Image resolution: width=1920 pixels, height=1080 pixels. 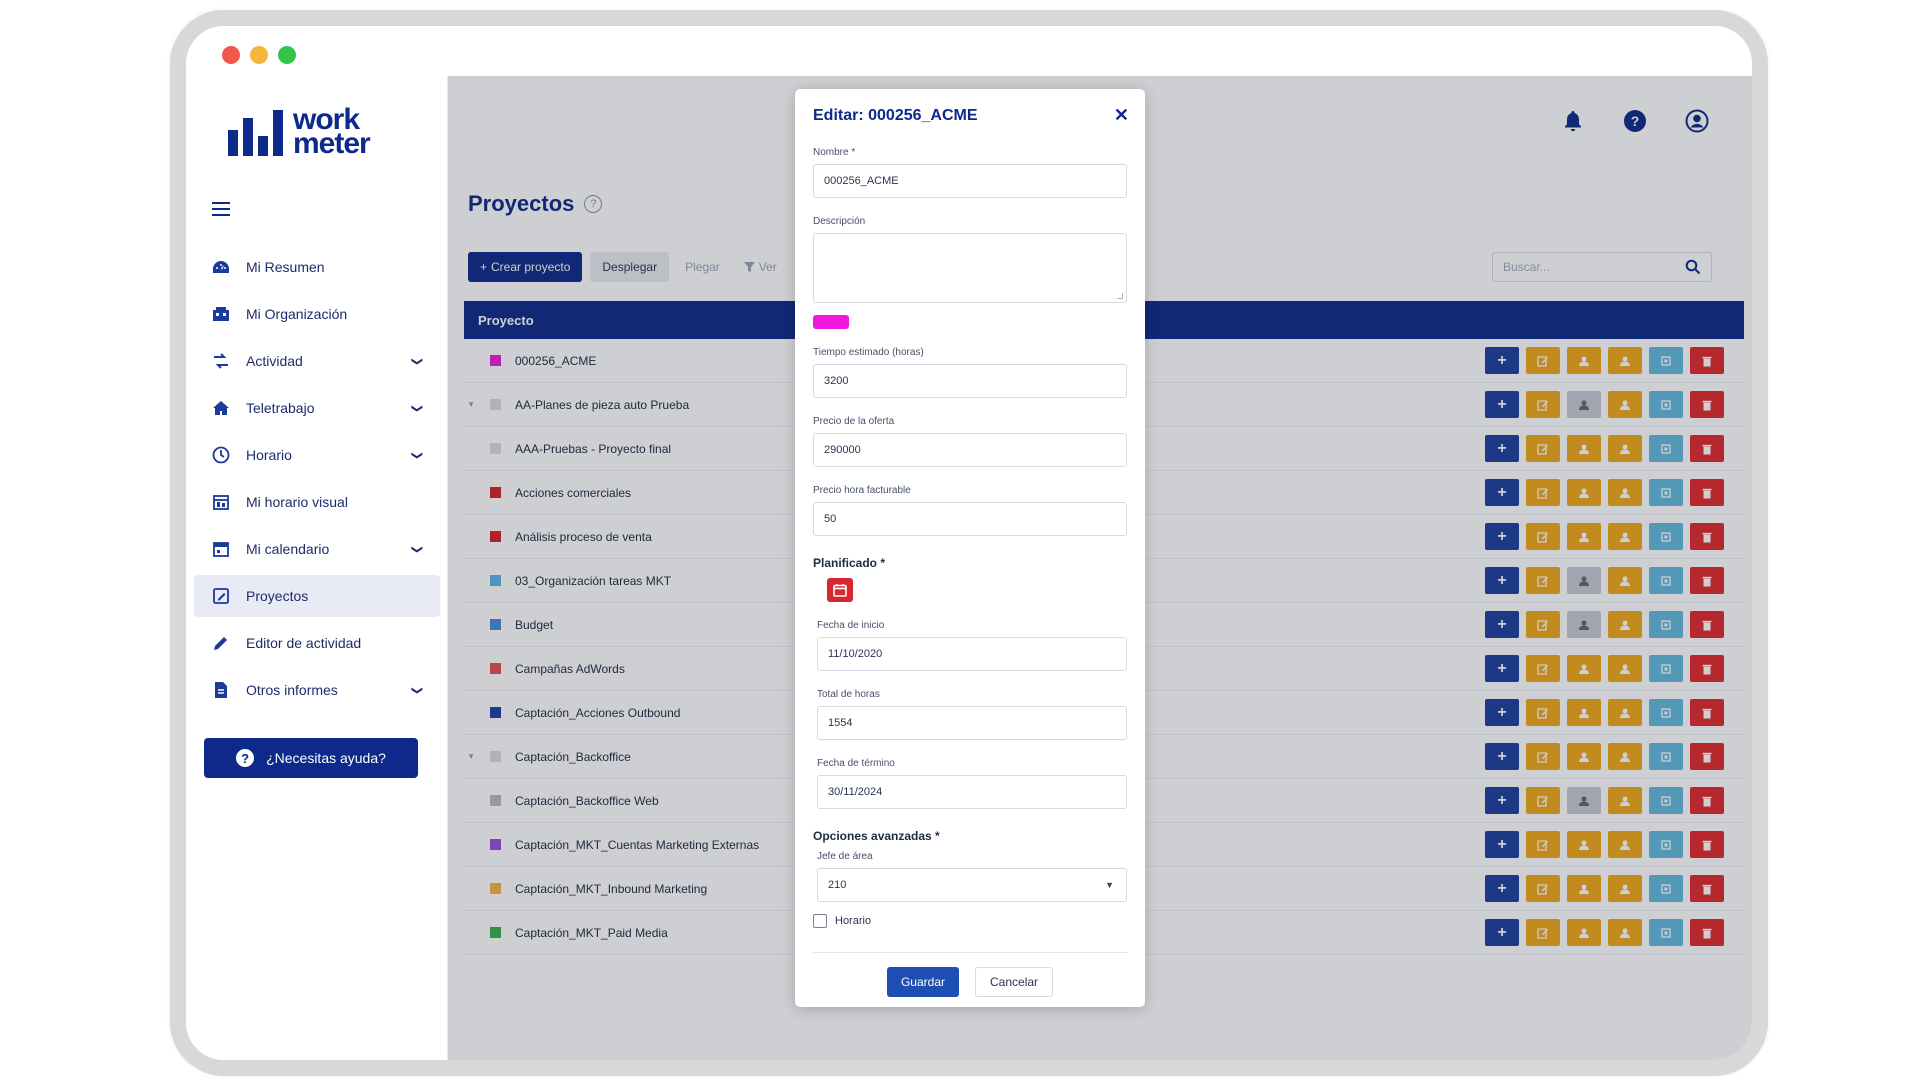 What do you see at coordinates (851, 625) in the screenshot?
I see `fecha-inicio-label: Fecha de inicio` at bounding box center [851, 625].